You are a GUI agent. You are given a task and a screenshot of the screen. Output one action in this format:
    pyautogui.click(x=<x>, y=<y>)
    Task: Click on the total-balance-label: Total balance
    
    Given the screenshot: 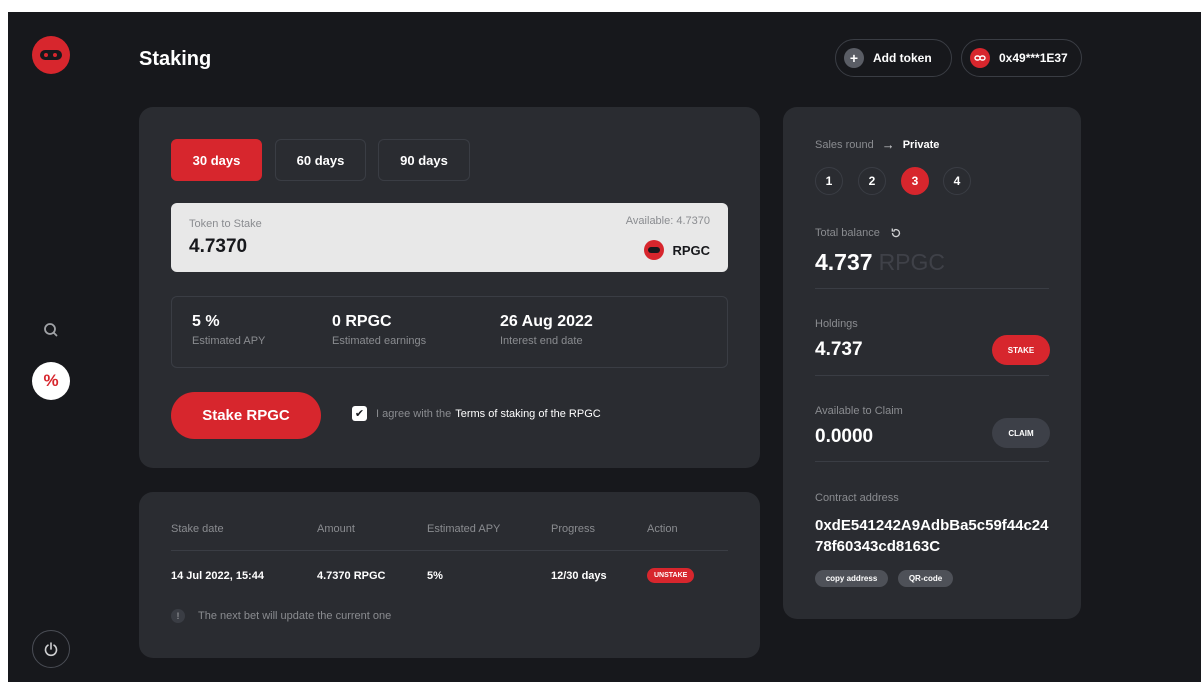 What is the action you would take?
    pyautogui.click(x=847, y=233)
    